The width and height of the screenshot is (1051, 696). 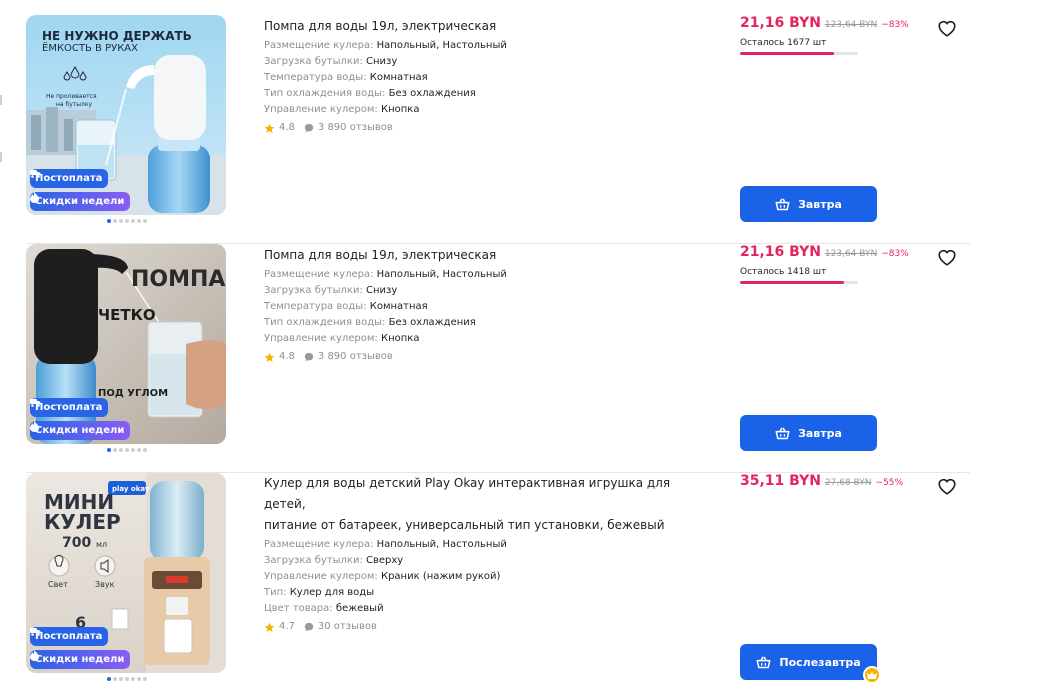 I want to click on svg-text: play okay, so click(x=131, y=489).